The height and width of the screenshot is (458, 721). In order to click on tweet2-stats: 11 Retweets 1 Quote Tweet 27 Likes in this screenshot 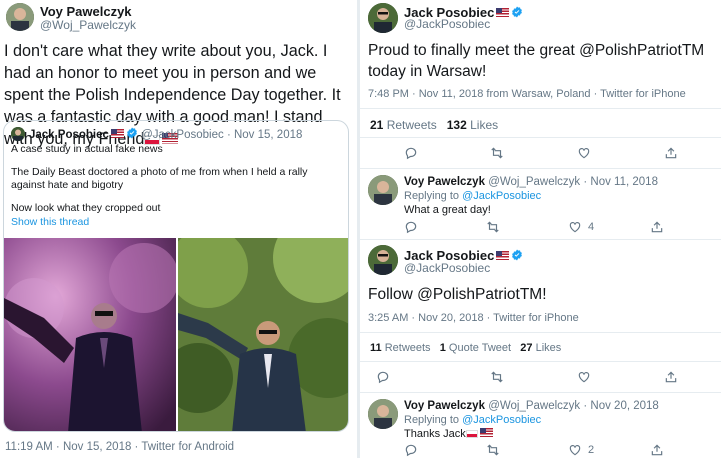, I will do `click(465, 348)`.